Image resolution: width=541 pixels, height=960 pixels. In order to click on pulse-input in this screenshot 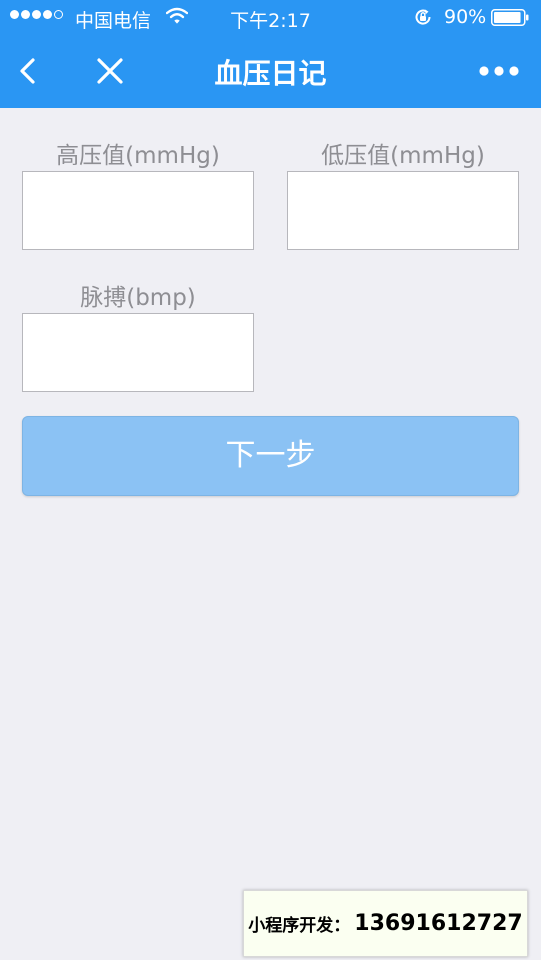, I will do `click(138, 352)`.